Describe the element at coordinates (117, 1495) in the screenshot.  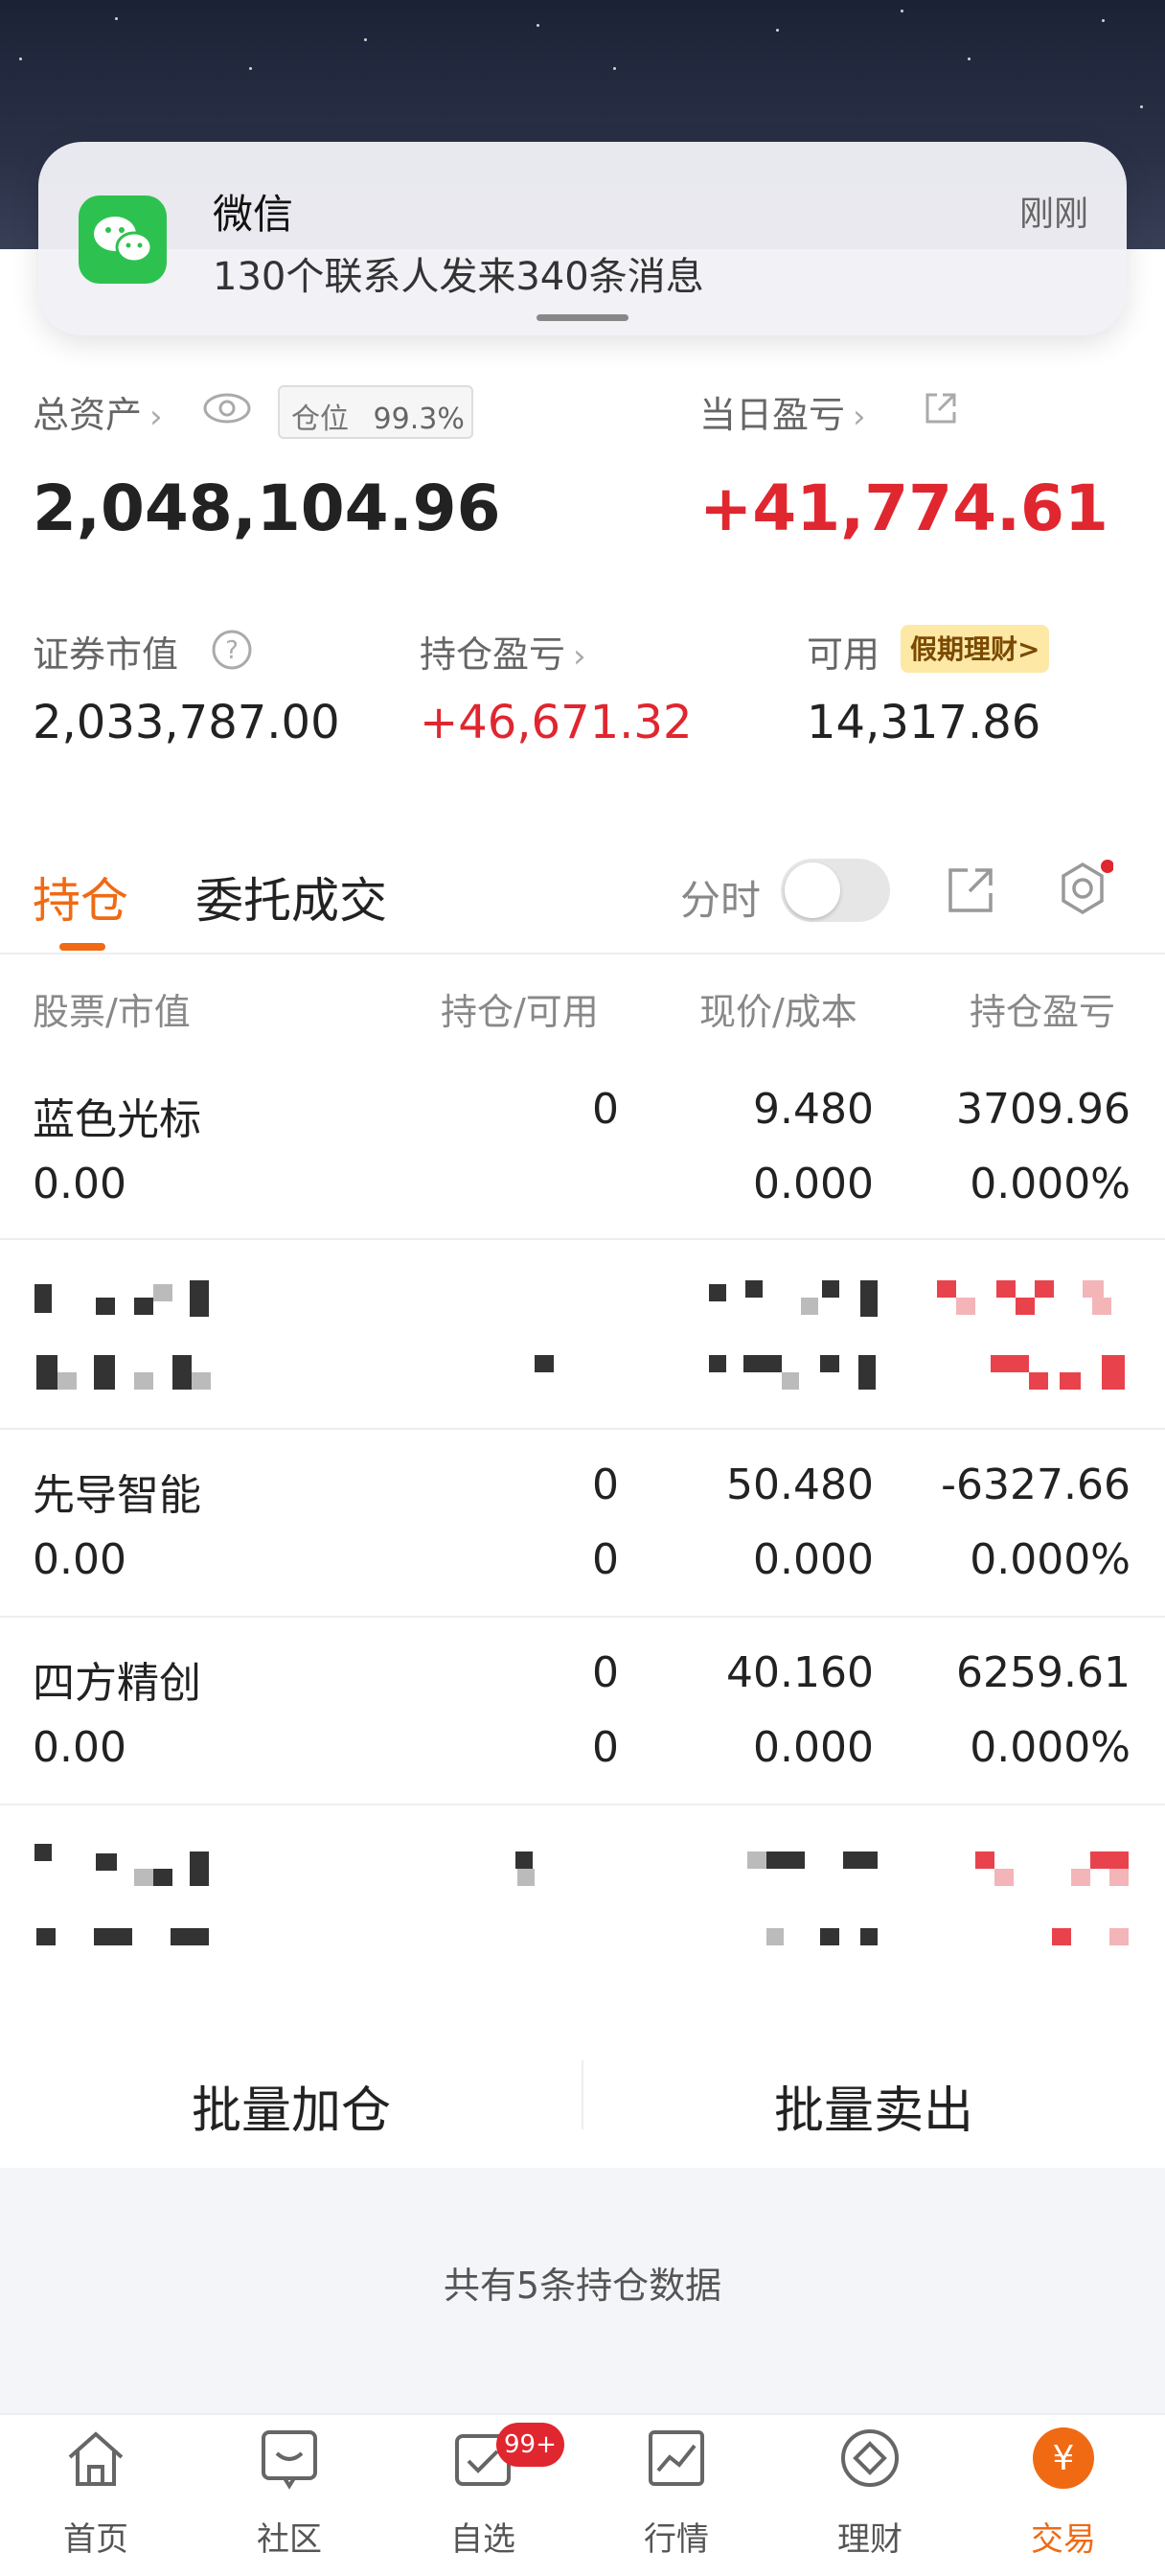
I see `stock-name: 先导智能` at that location.